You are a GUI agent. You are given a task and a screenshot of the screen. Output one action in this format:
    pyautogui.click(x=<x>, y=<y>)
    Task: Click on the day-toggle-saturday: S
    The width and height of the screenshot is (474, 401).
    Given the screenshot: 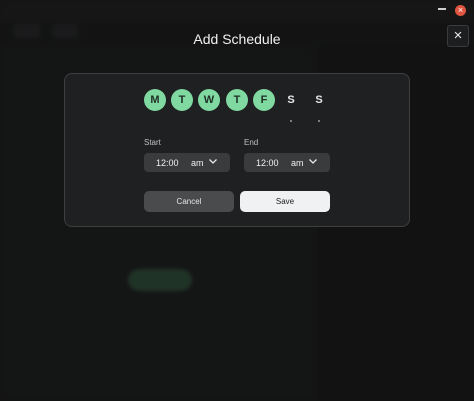 What is the action you would take?
    pyautogui.click(x=291, y=100)
    